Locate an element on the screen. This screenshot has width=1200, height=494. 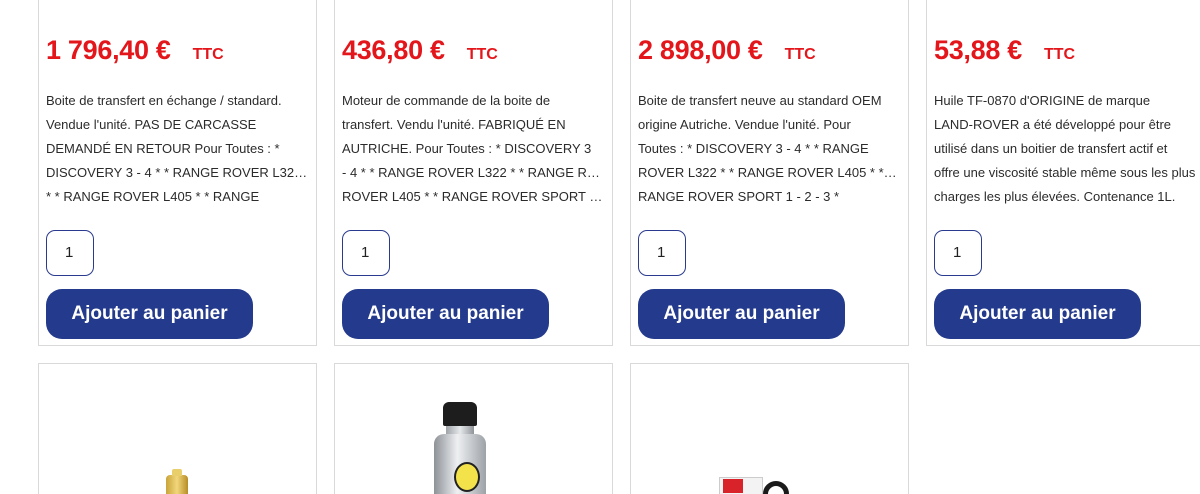
seal-ring-icon is located at coordinates (776, 487).